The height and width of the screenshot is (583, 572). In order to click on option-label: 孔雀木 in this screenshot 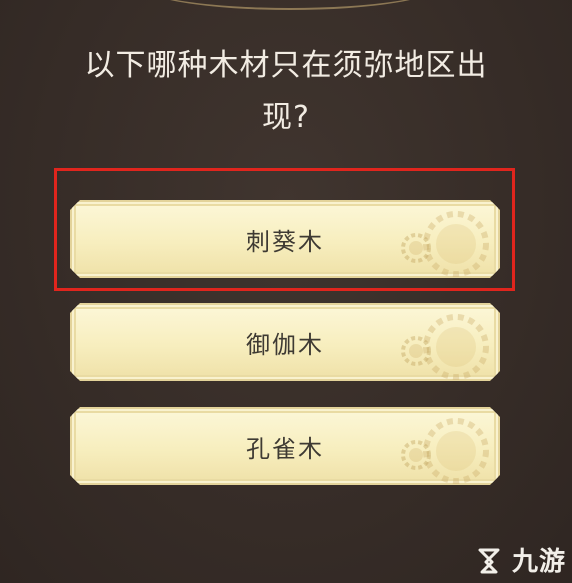, I will do `click(285, 448)`.